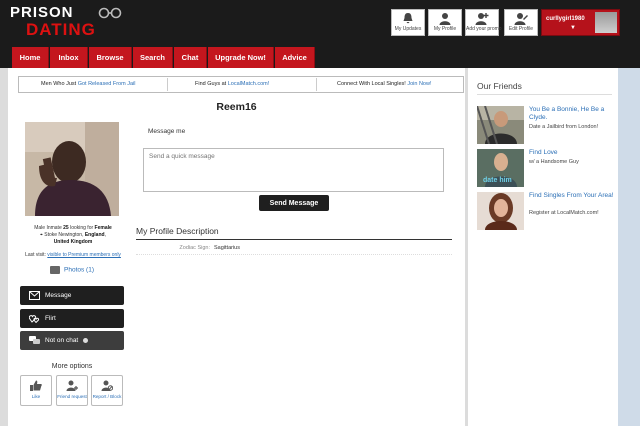 The image size is (640, 426). Describe the element at coordinates (79, 270) in the screenshot. I see `photos-label: Photos (1)` at that location.